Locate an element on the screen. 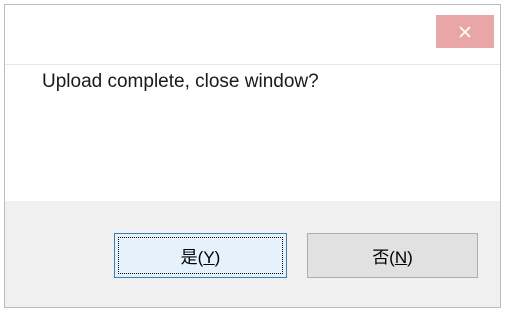 This screenshot has width=507, height=312. close-button is located at coordinates (465, 31).